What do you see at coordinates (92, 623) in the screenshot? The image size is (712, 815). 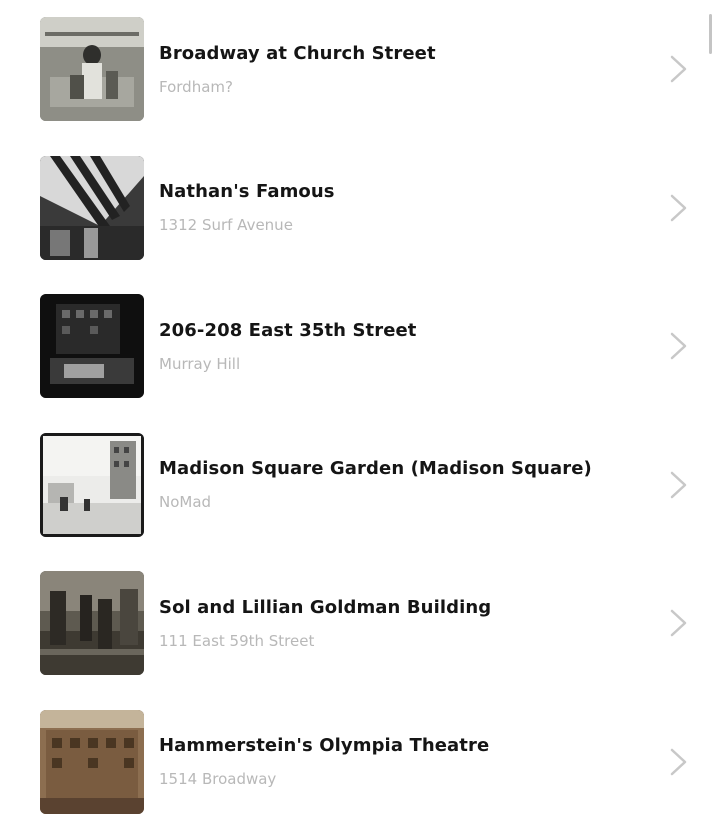 I see `photo-street-people-icon` at bounding box center [92, 623].